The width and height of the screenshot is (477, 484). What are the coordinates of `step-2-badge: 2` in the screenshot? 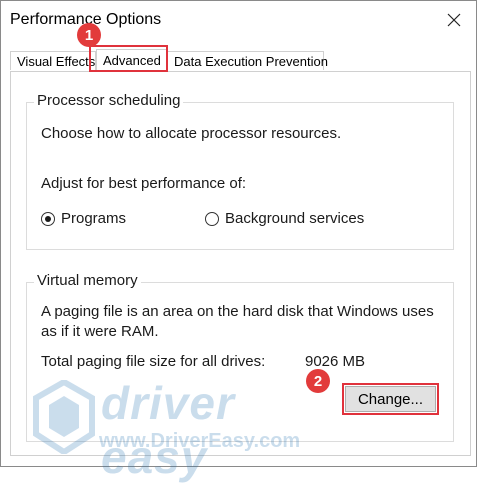 It's located at (318, 381).